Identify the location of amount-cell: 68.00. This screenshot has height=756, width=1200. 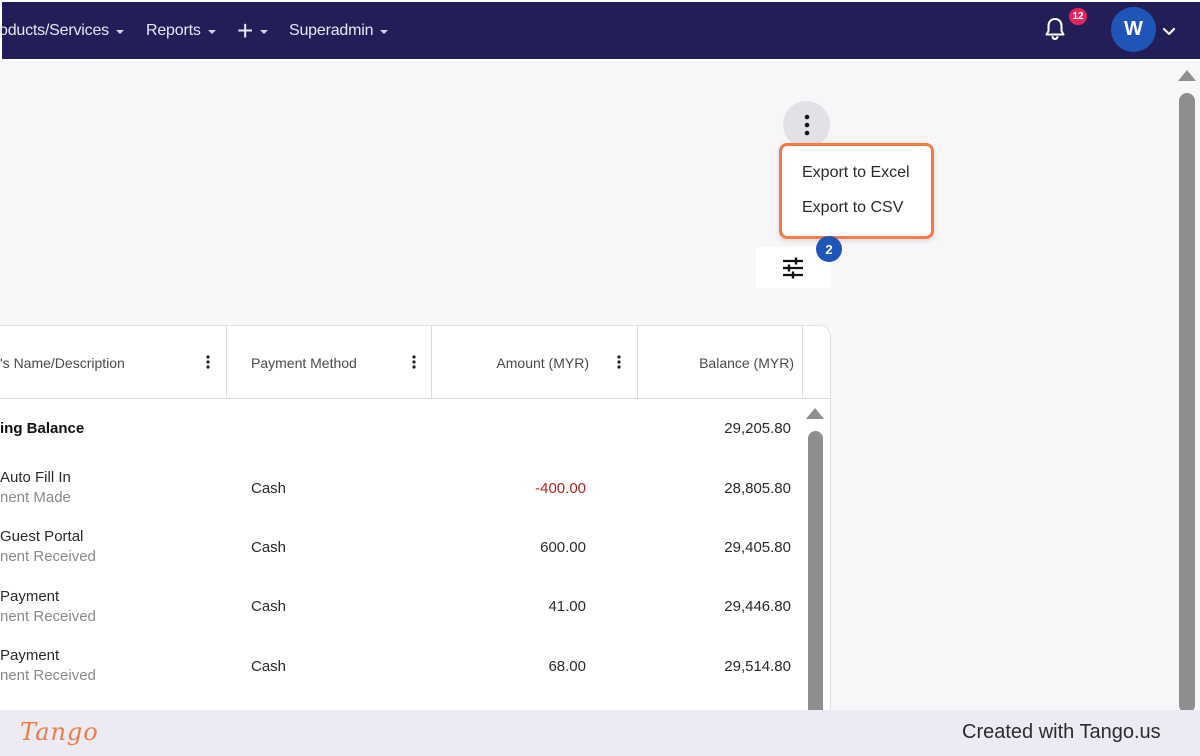
(567, 666).